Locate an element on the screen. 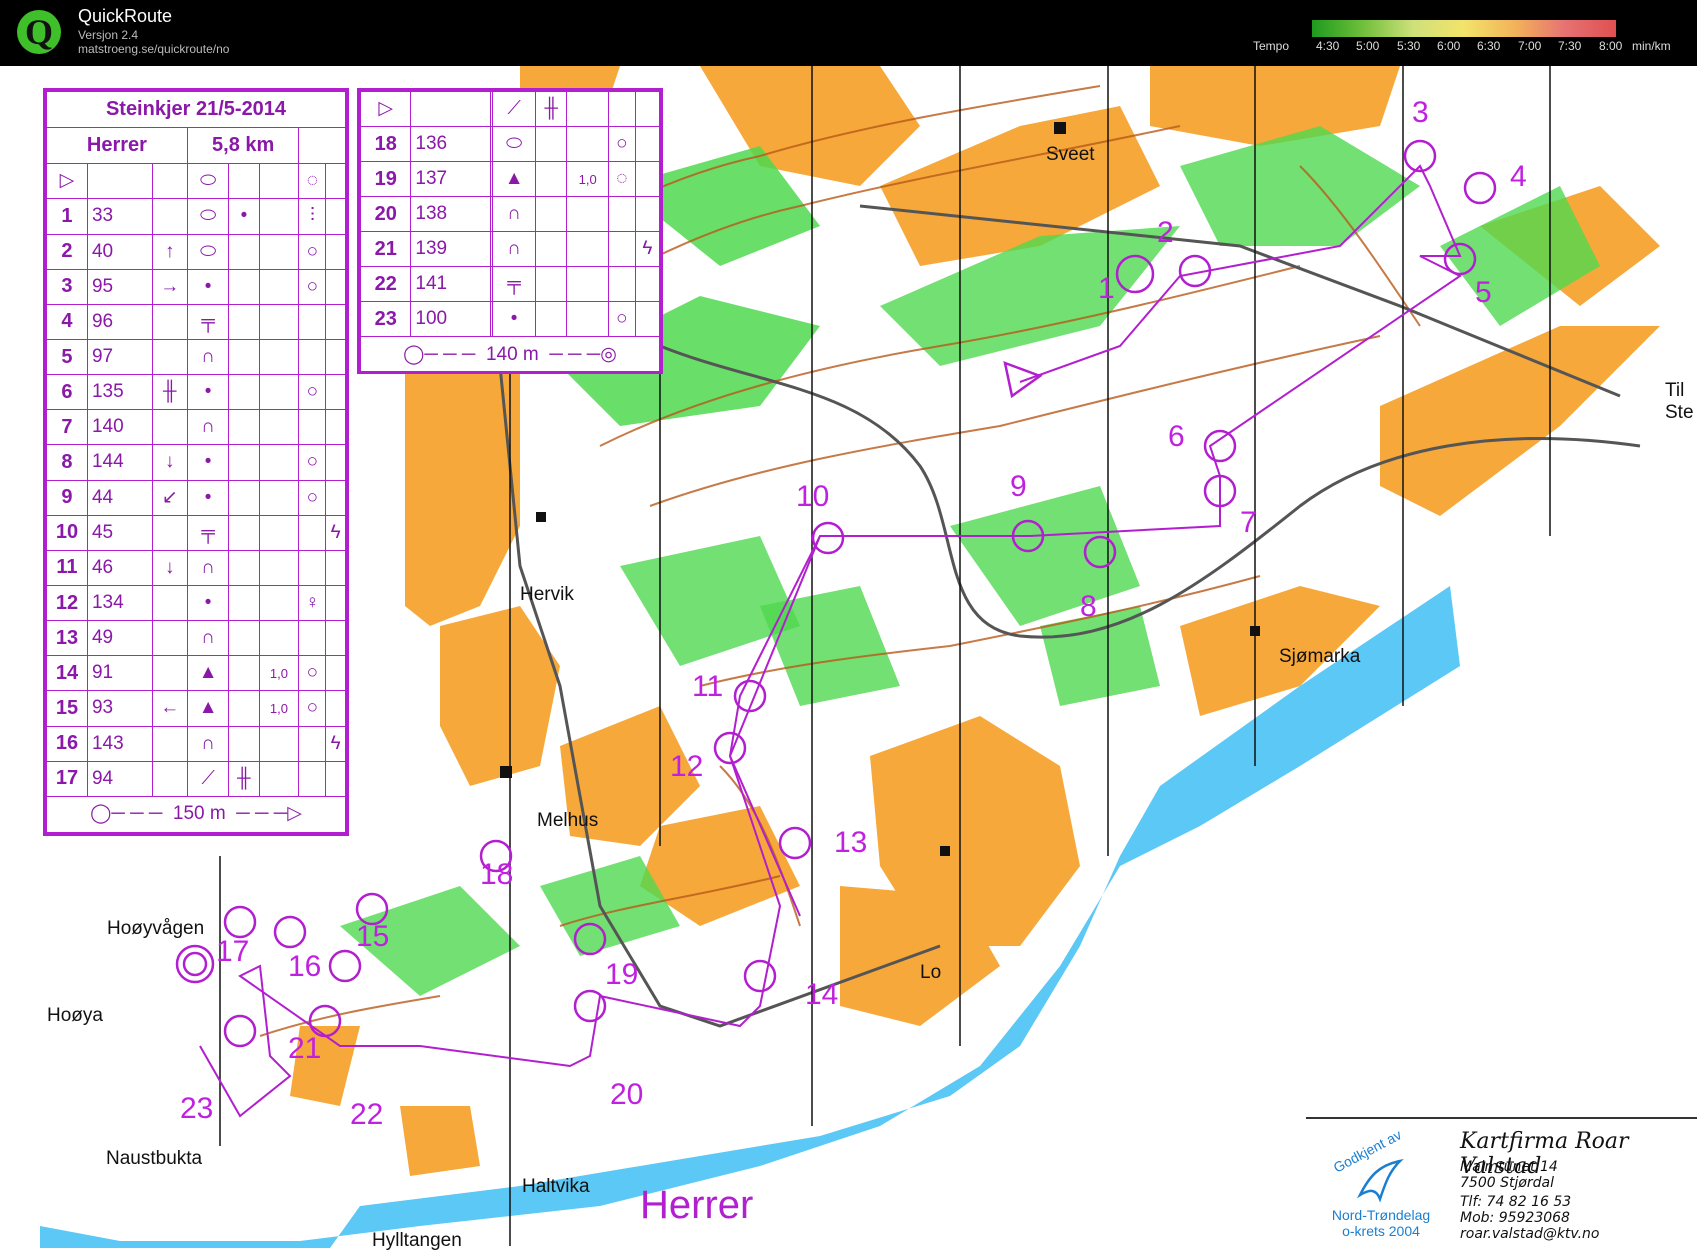 The image size is (1697, 1252). desc-code: 40 is located at coordinates (119, 251).